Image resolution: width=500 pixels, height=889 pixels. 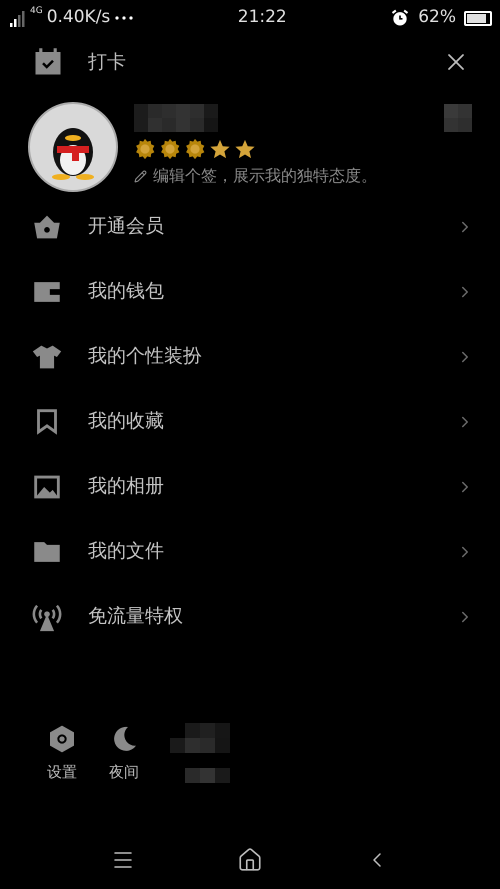 What do you see at coordinates (136, 617) in the screenshot?
I see `menu-label: 免流量特权` at bounding box center [136, 617].